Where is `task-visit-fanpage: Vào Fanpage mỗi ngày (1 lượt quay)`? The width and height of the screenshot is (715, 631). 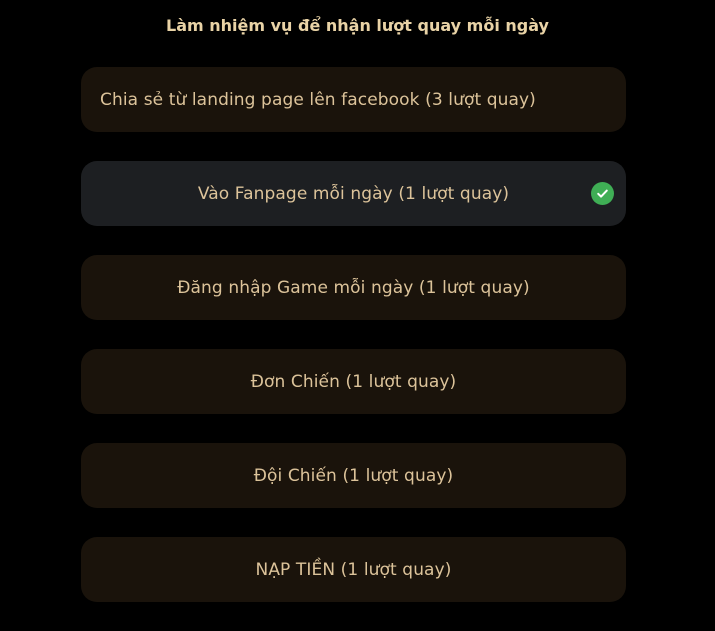
task-visit-fanpage: Vào Fanpage mỗi ngày (1 lượt quay) is located at coordinates (353, 193).